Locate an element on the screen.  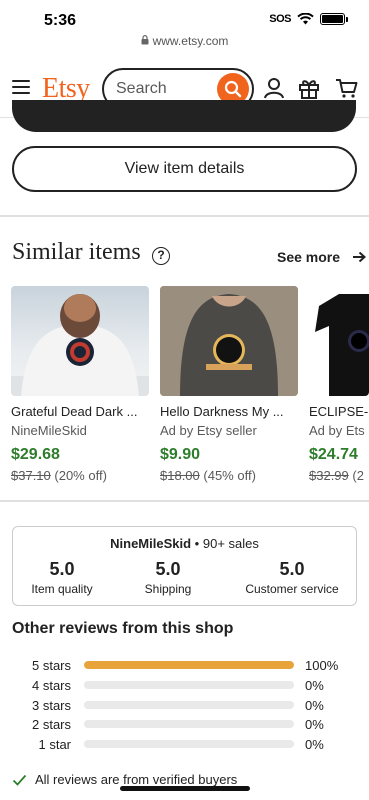
verified-buyers-note: All reviews are from verified buyers is located at coordinates (124, 779).